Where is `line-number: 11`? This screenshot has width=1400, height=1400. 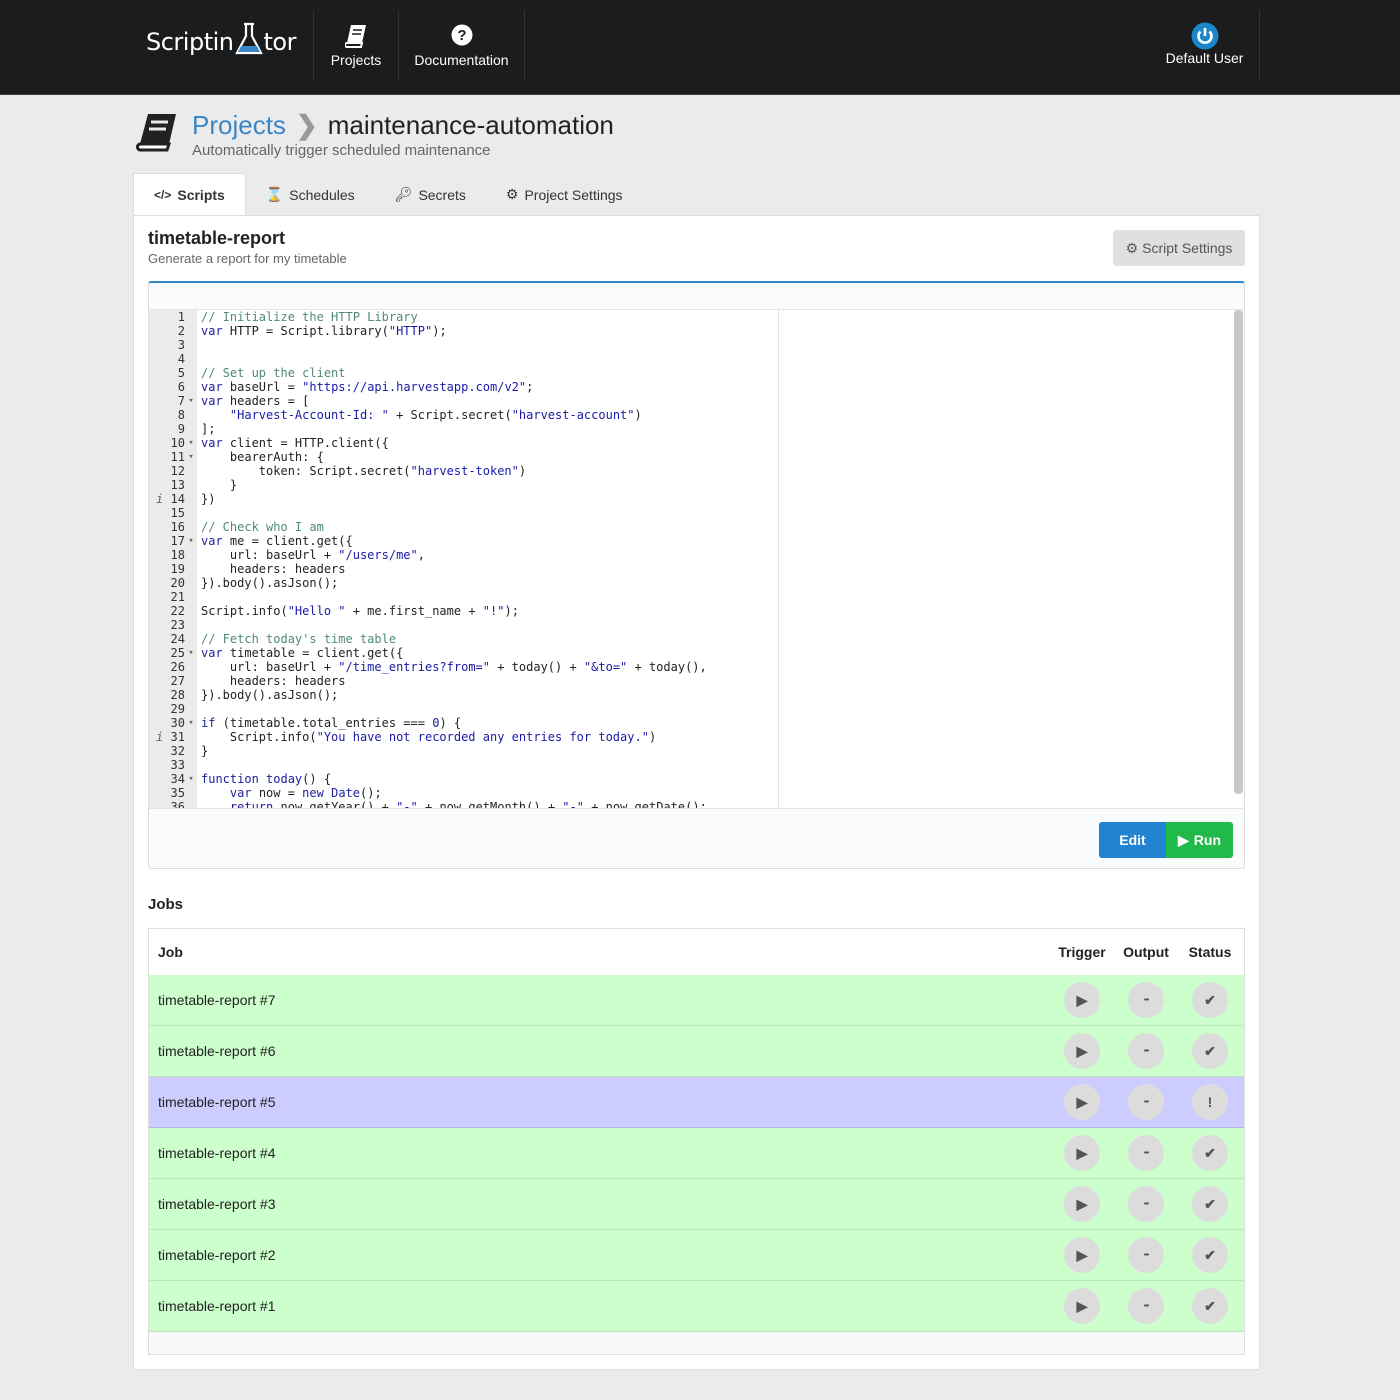 line-number: 11 is located at coordinates (177, 457).